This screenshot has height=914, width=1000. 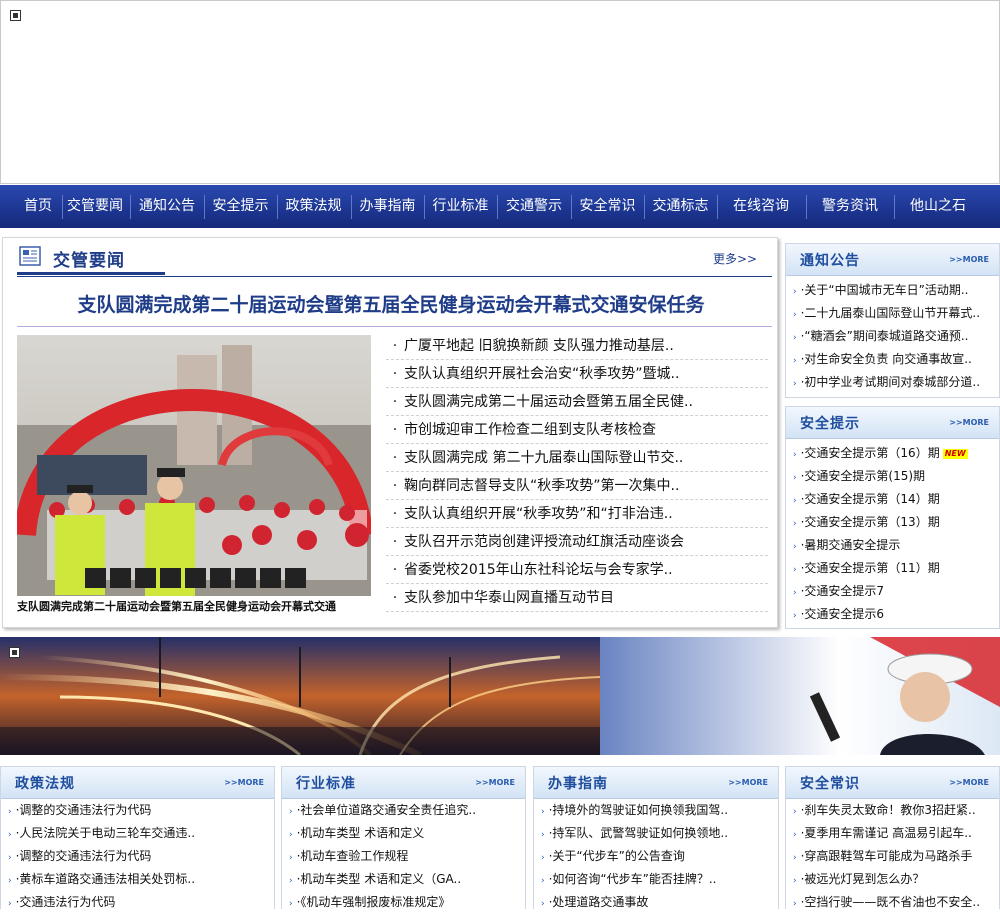 What do you see at coordinates (38, 206) in the screenshot?
I see `nav-home: 首页` at bounding box center [38, 206].